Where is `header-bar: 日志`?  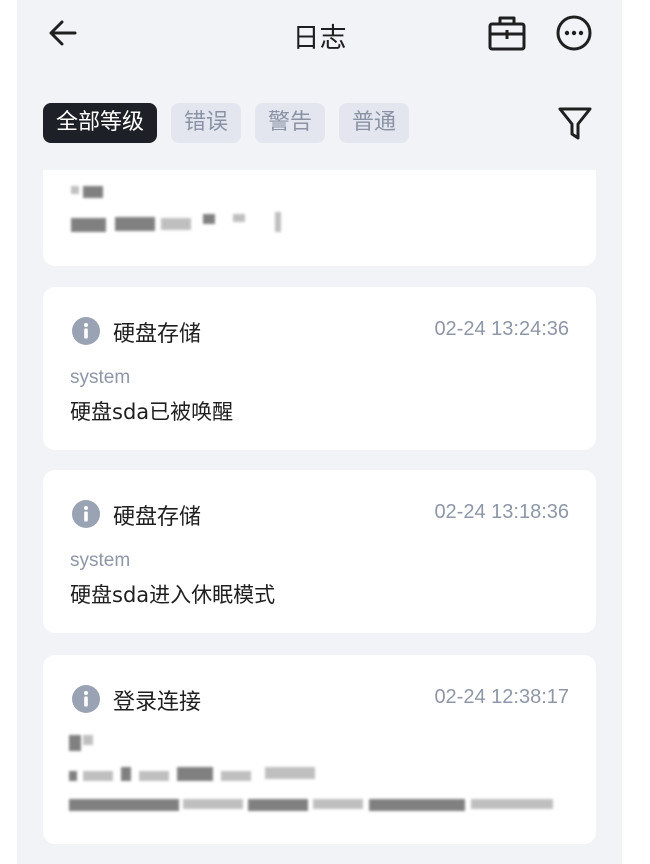 header-bar: 日志 is located at coordinates (319, 35).